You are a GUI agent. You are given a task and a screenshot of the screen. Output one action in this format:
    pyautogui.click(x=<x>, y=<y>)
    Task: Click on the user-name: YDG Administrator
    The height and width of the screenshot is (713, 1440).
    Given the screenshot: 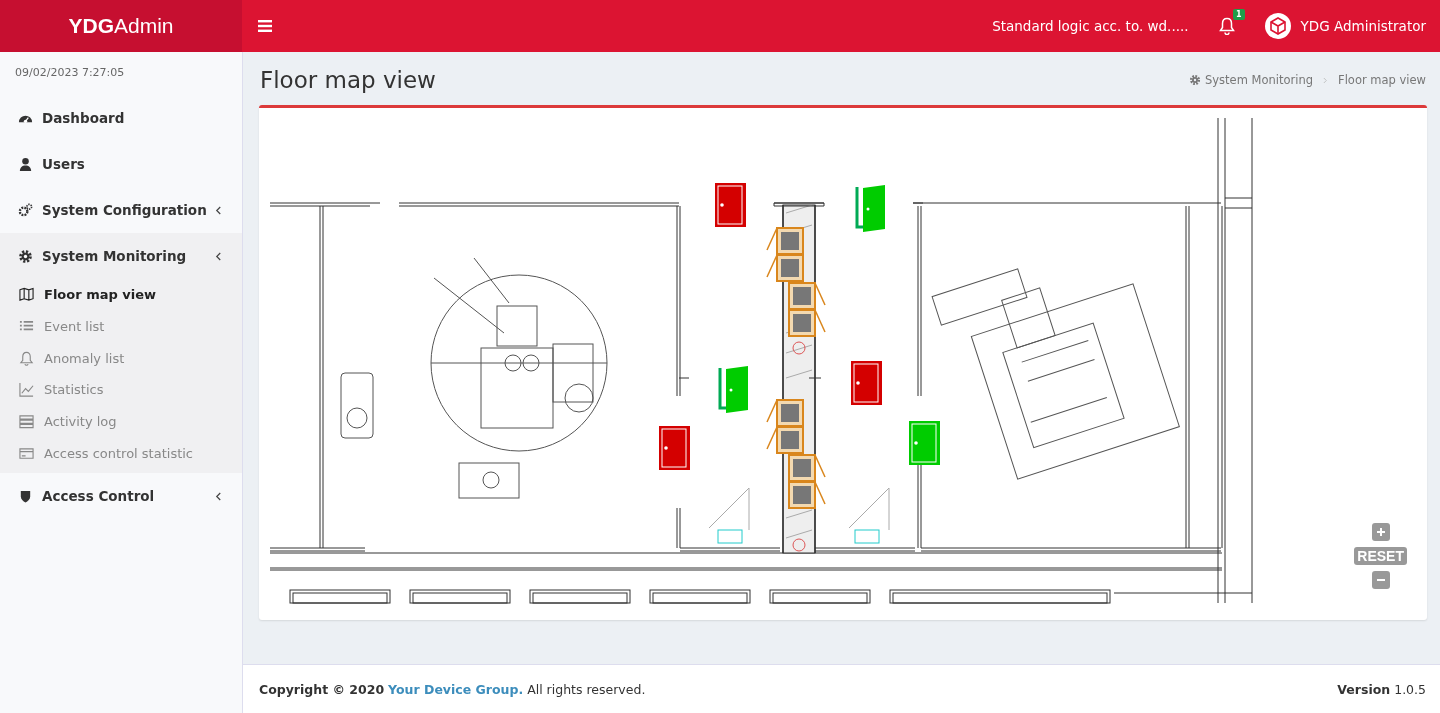 What is the action you would take?
    pyautogui.click(x=1363, y=26)
    